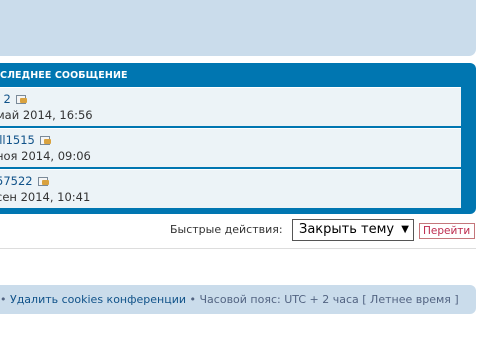 The image size is (482, 337). I want to click on divider, so click(238, 248).